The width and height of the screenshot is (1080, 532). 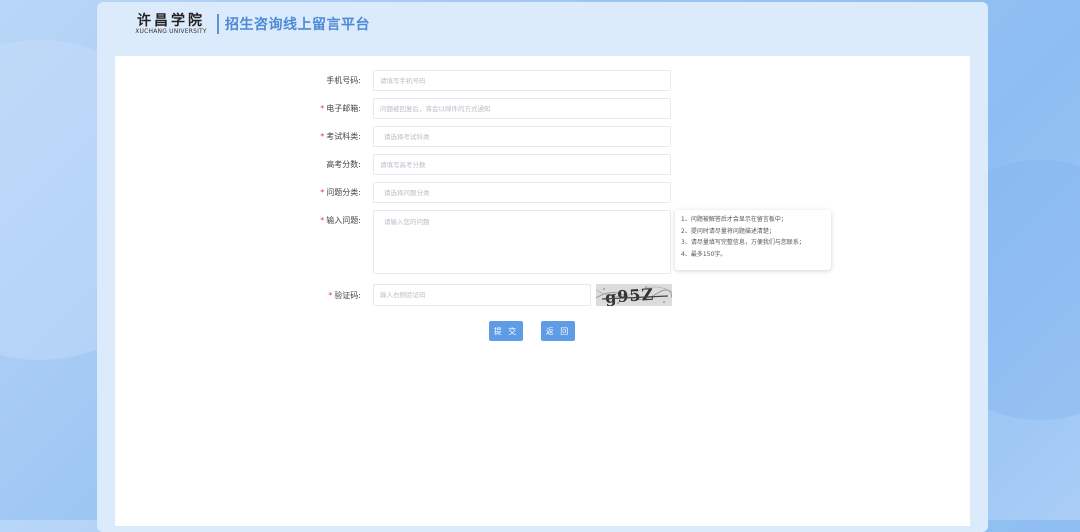 I want to click on page-title: 招生咨询线上留言平台, so click(x=297, y=25).